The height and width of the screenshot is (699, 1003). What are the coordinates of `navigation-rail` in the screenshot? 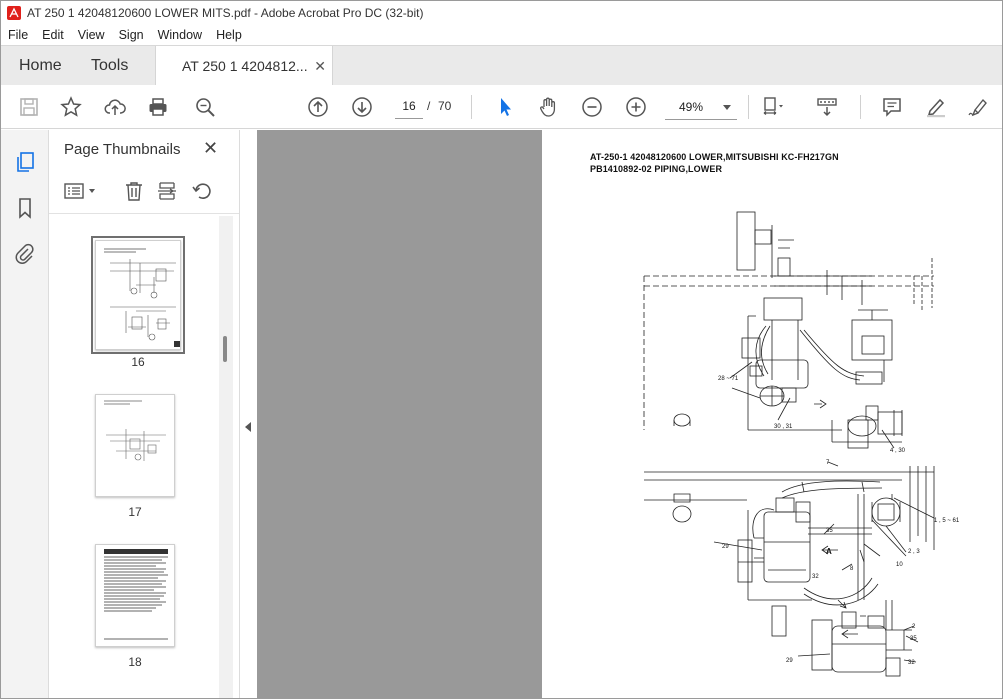 It's located at (25, 414).